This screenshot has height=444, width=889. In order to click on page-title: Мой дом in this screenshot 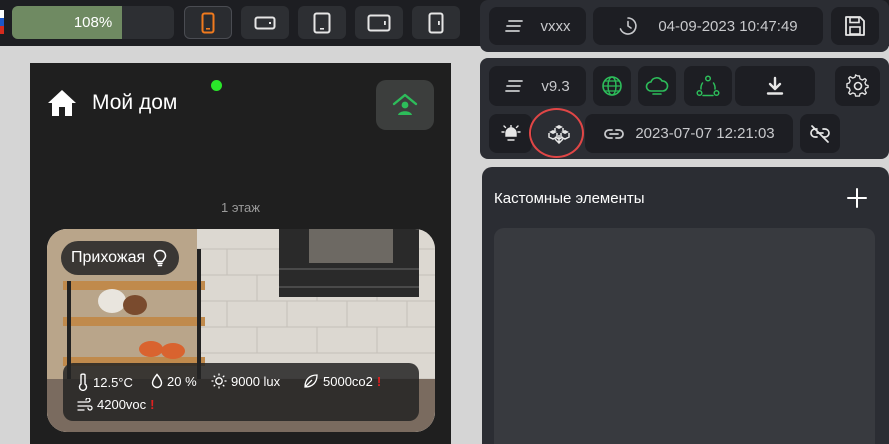, I will do `click(135, 102)`.